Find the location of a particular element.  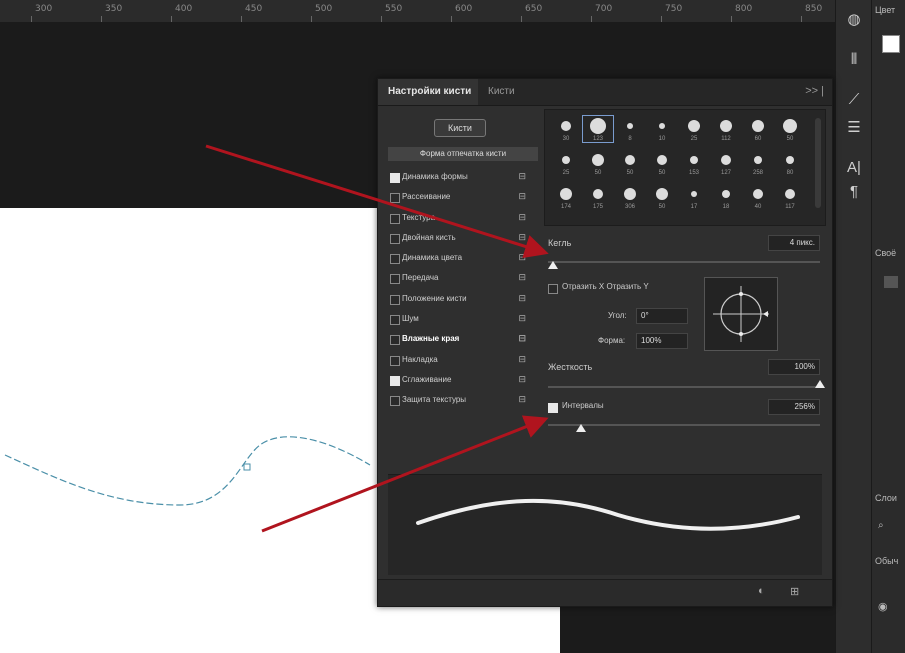

size-slider-thumb is located at coordinates (553, 265).